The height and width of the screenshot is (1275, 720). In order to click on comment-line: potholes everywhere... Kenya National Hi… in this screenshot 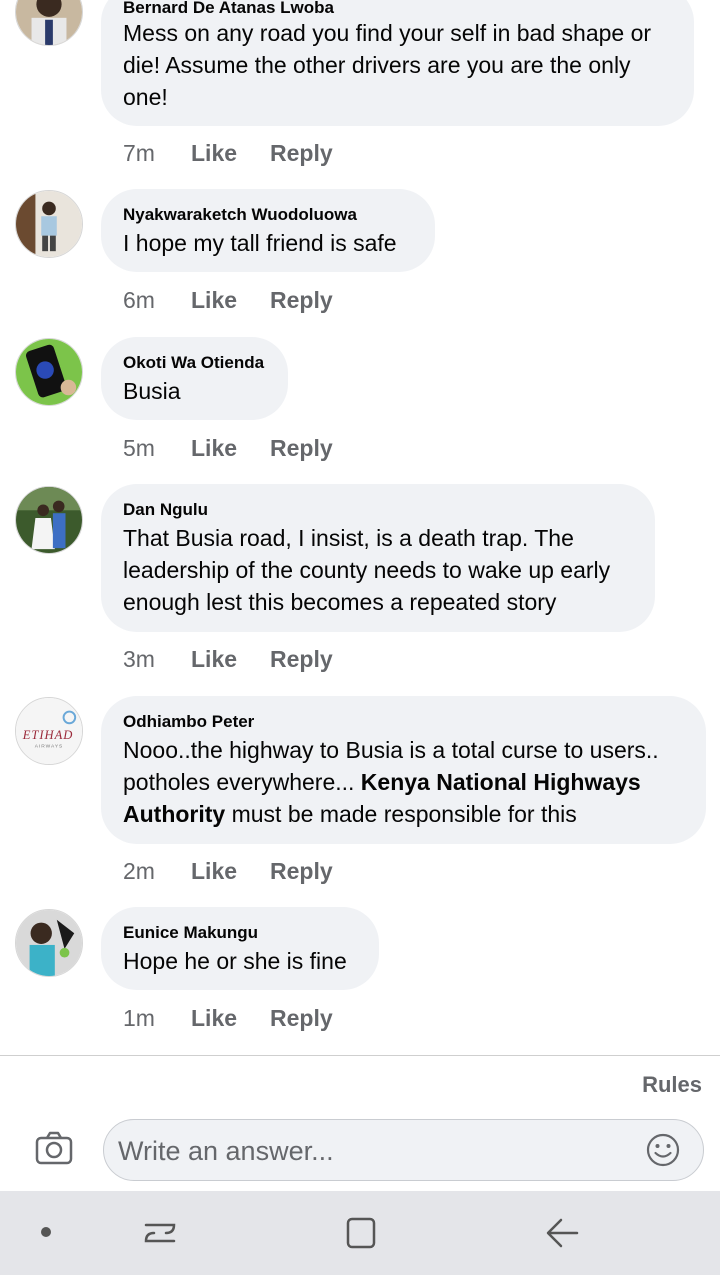, I will do `click(403, 782)`.